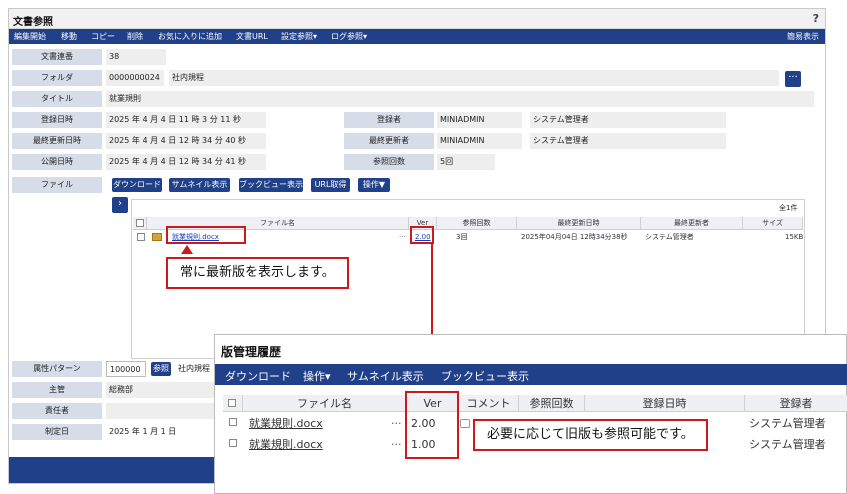  What do you see at coordinates (199, 185) in the screenshot?
I see `thumbnail-button: サムネイル表示` at bounding box center [199, 185].